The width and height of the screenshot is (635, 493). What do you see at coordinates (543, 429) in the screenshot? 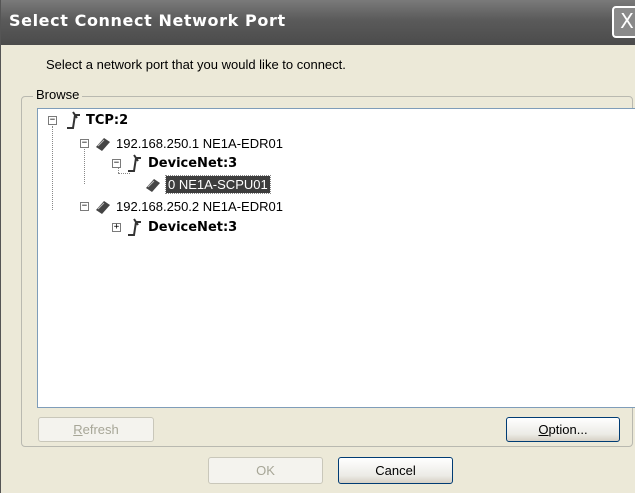
I see `option-mnemonic: O` at bounding box center [543, 429].